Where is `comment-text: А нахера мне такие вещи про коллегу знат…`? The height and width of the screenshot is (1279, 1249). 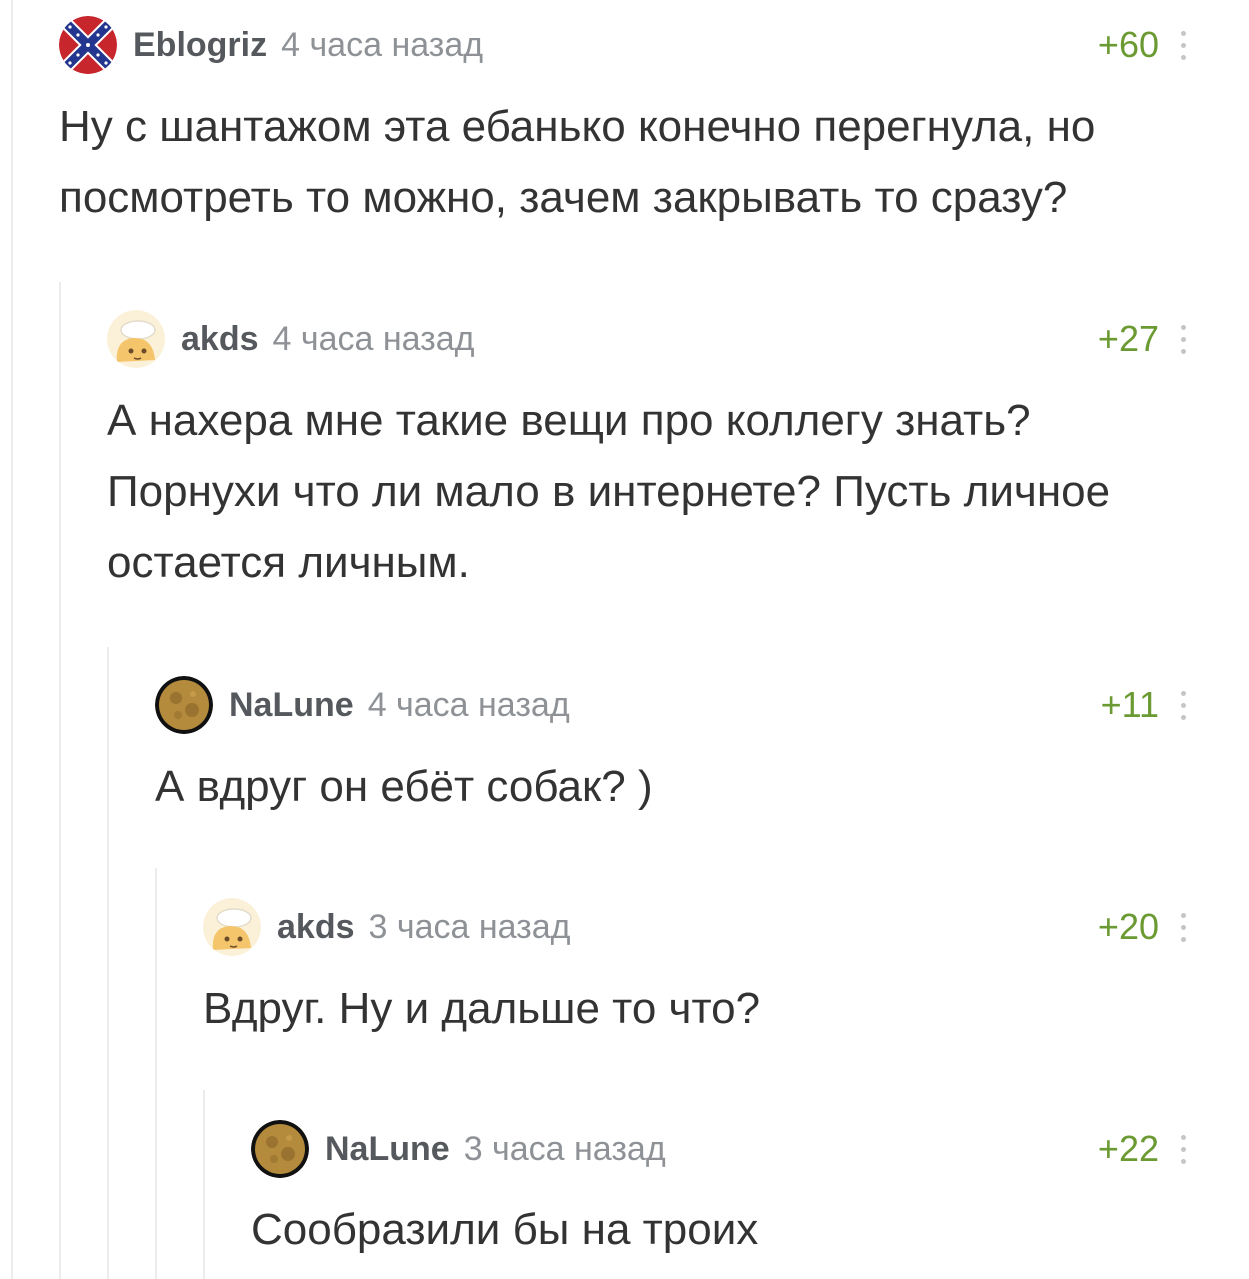
comment-text: А нахера мне такие вещи про коллегу знат… is located at coordinates (658, 491).